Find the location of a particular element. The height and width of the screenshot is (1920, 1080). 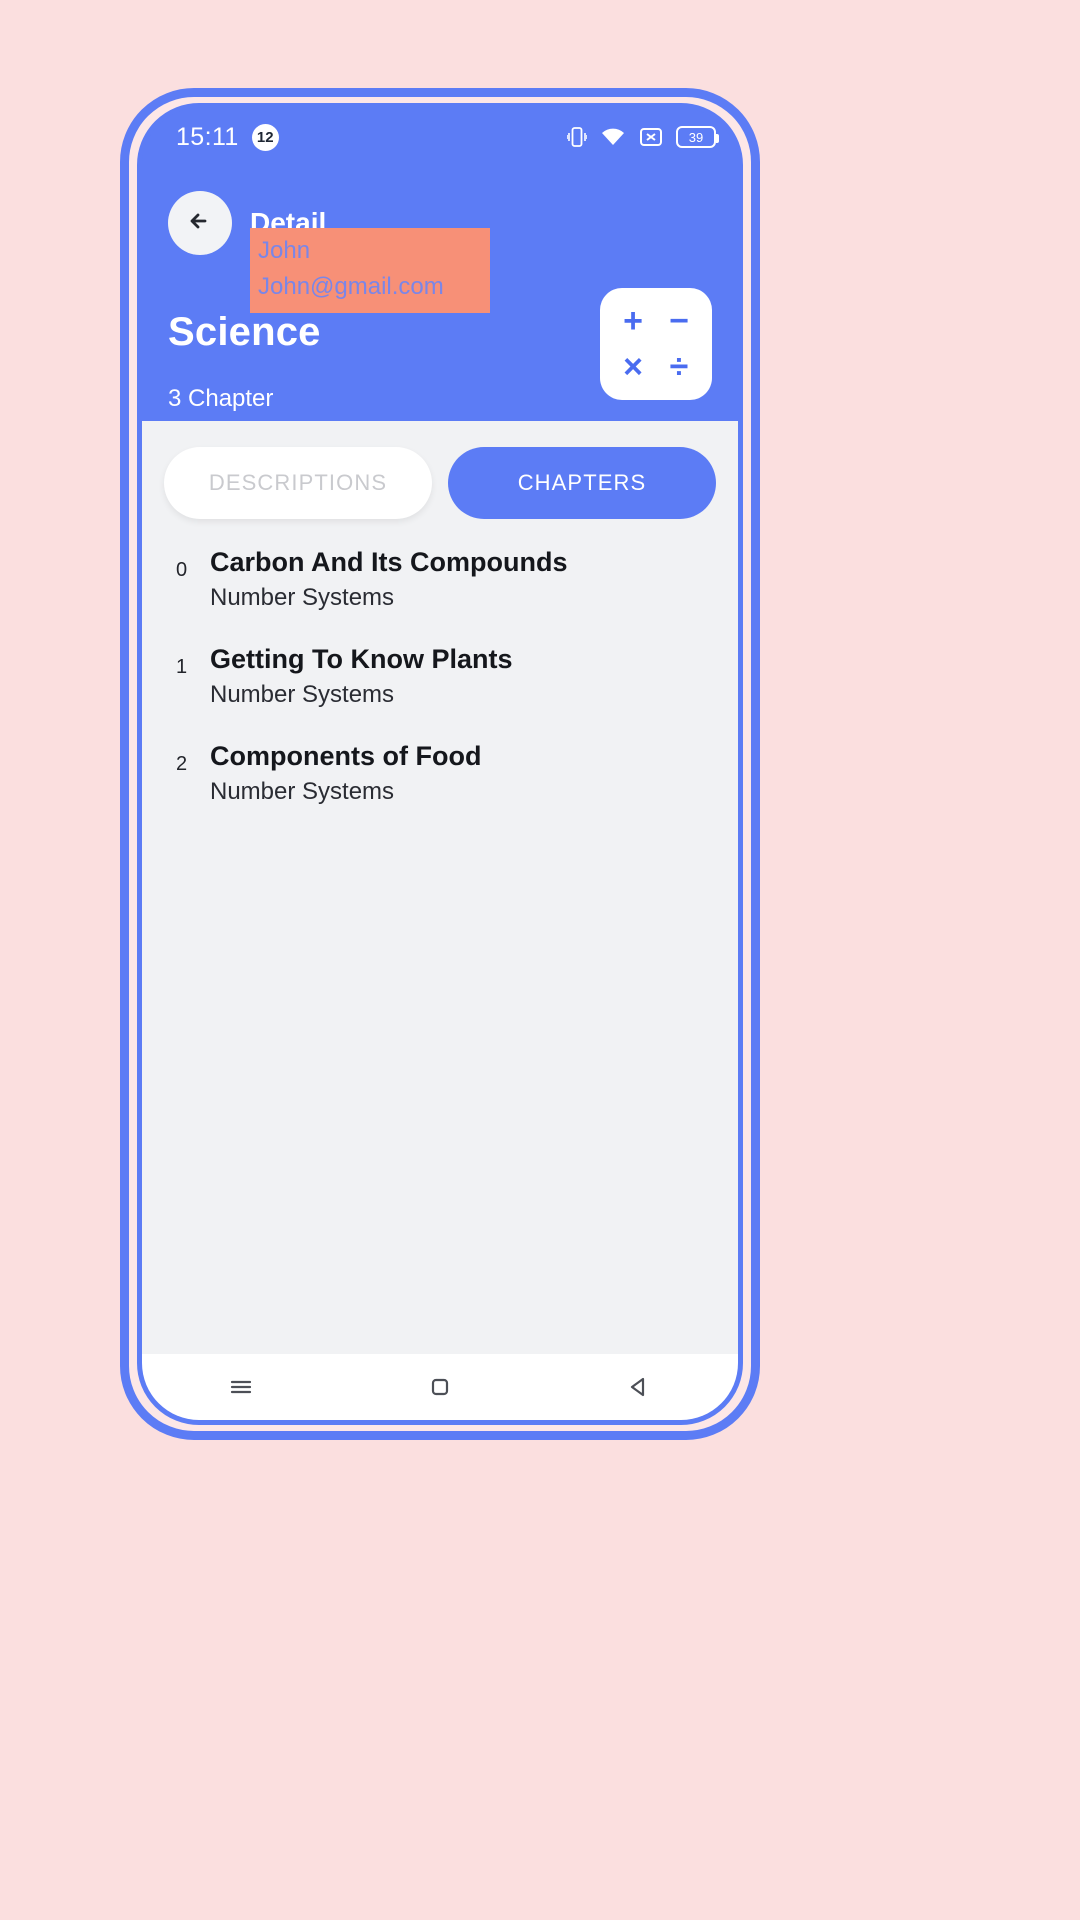

status-bar-left: 15:11 12 is located at coordinates (227, 137).